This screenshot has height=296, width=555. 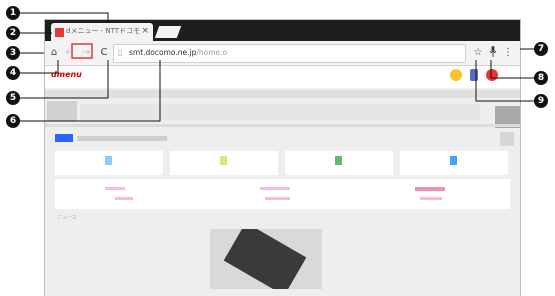 I want to click on callout-9: 9, so click(x=541, y=101).